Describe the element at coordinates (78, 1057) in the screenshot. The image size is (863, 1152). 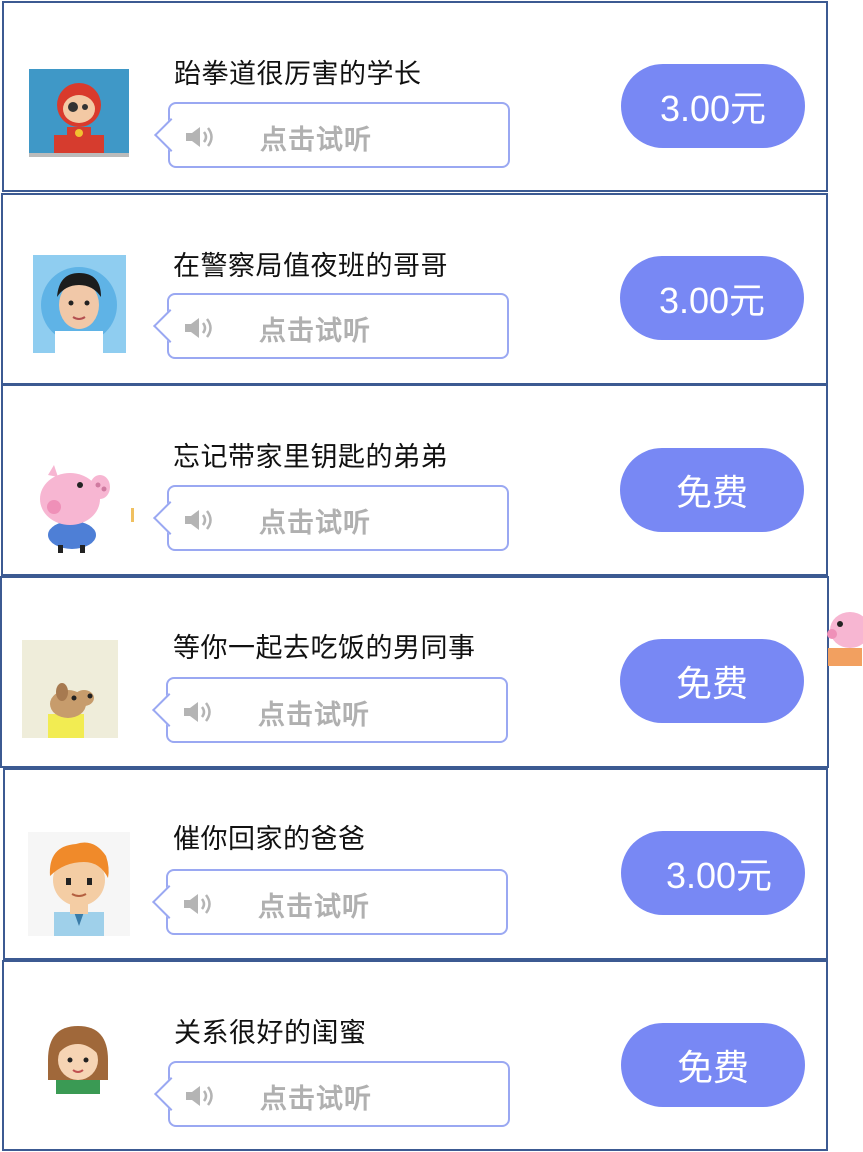
I see `girl-bestie-avatar-icon` at that location.